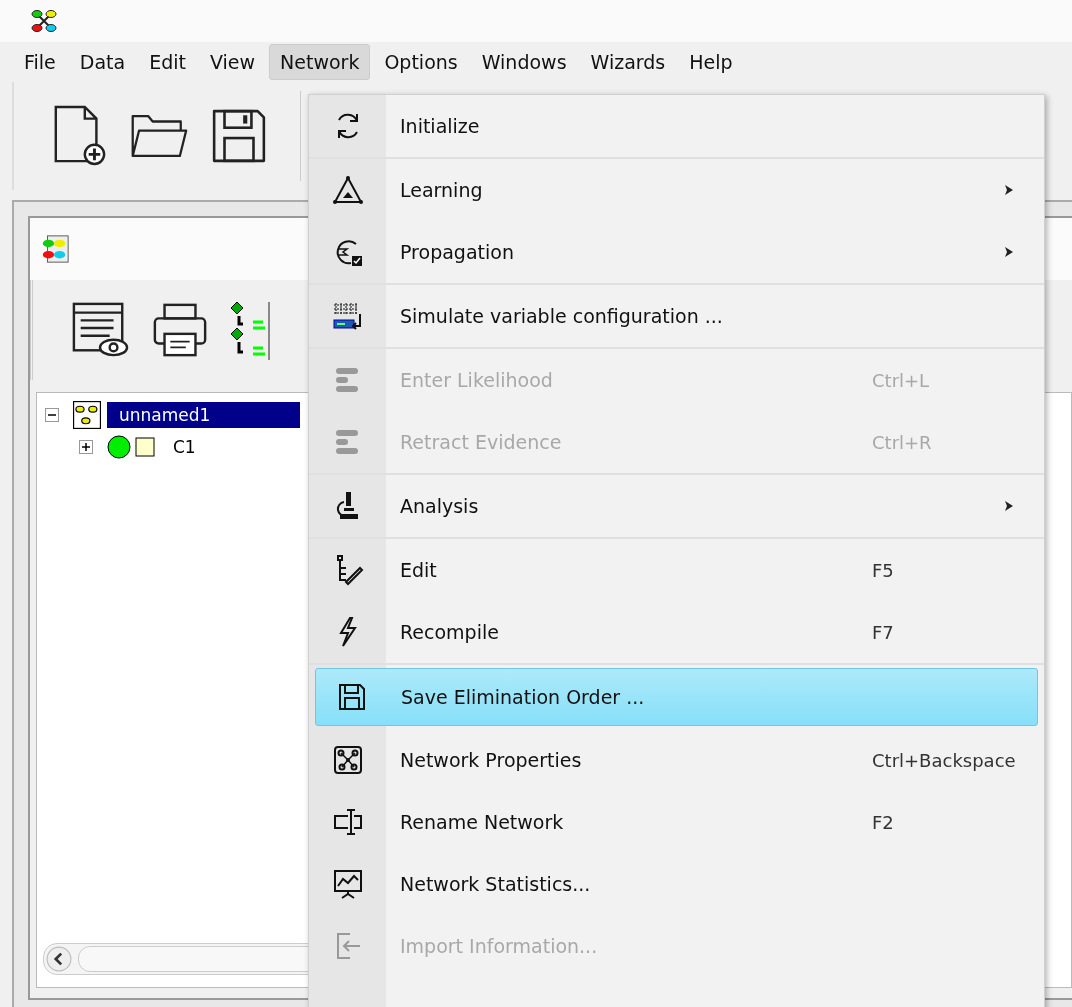 The height and width of the screenshot is (1007, 1072). What do you see at coordinates (347, 316) in the screenshot?
I see `grid-keyboard-icon` at bounding box center [347, 316].